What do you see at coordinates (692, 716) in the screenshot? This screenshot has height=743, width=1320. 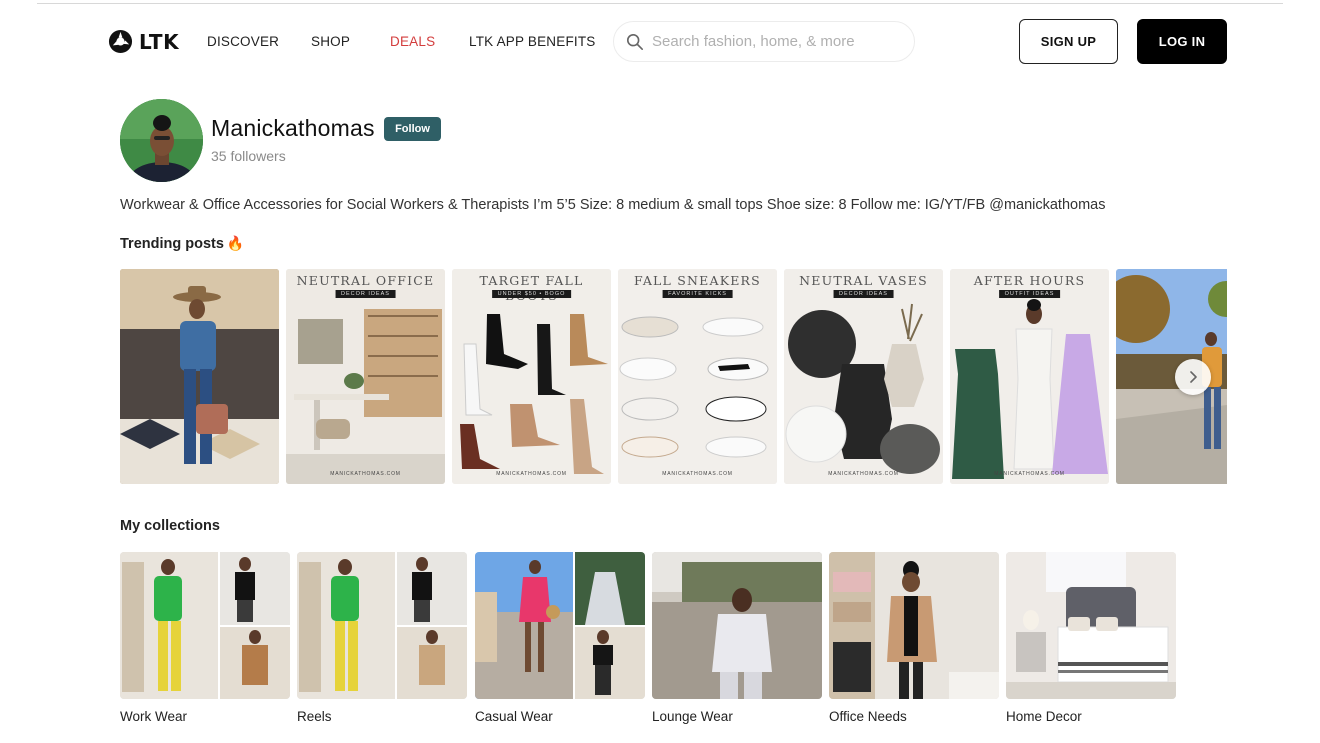 I see `collection-label: Lounge Wear` at bounding box center [692, 716].